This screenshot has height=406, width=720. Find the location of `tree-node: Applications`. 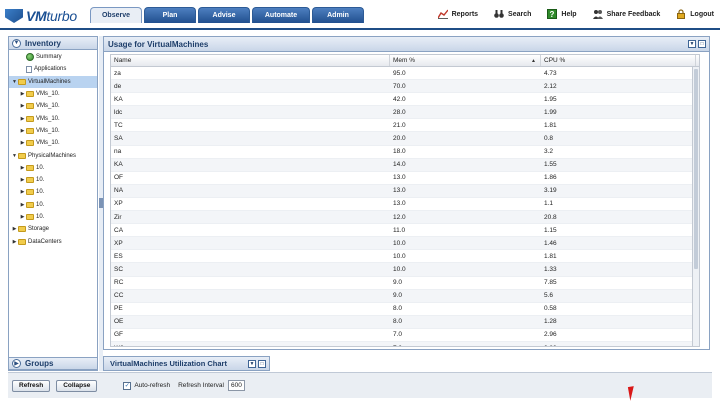

tree-node: Applications is located at coordinates (53, 69).